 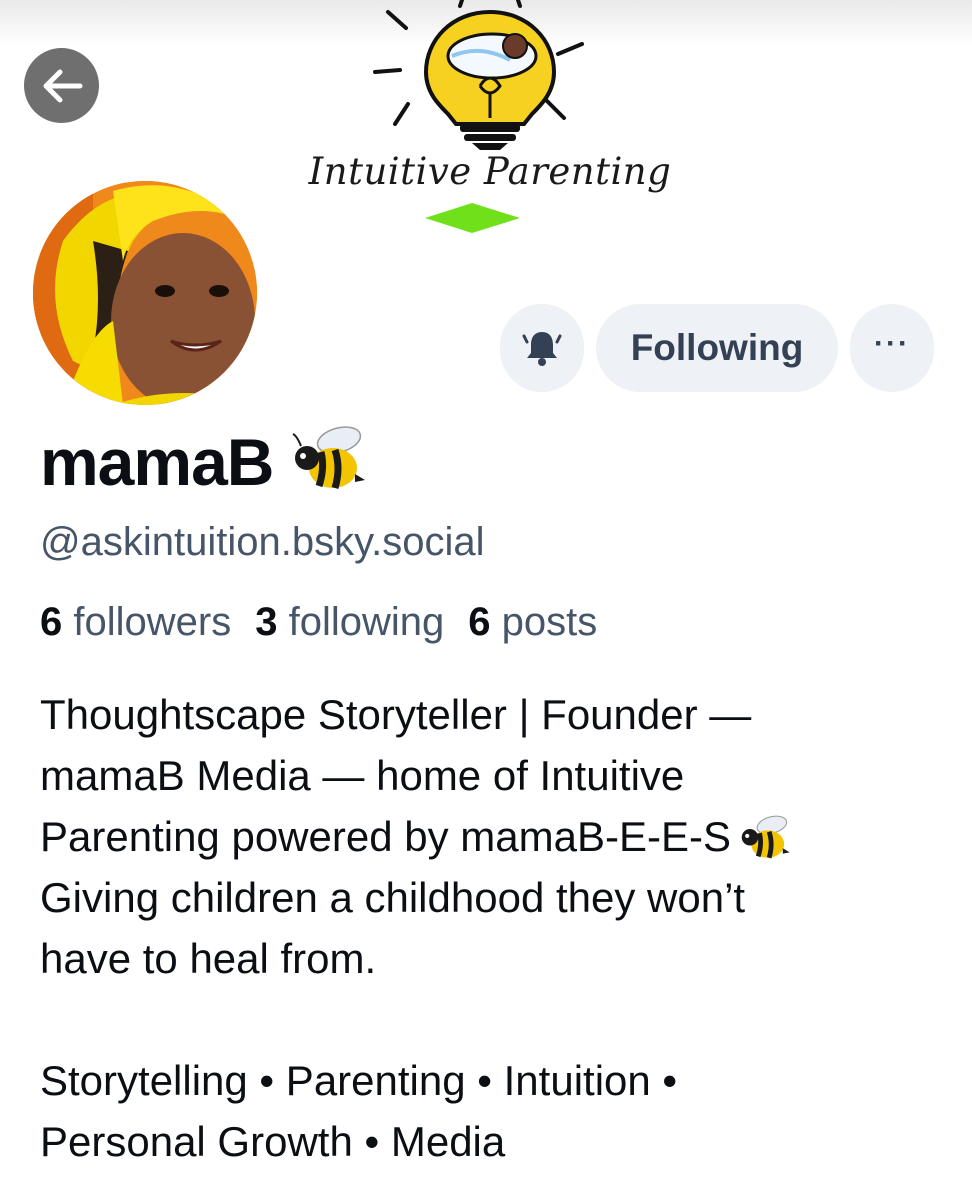 I want to click on bell-icon, so click(x=542, y=349).